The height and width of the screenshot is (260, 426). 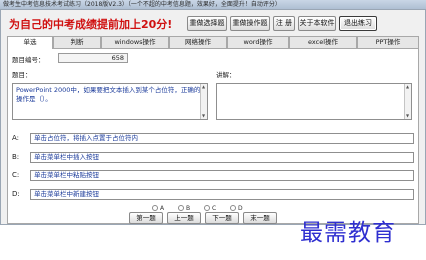 I want to click on answer-radio-c: C, so click(x=210, y=208).